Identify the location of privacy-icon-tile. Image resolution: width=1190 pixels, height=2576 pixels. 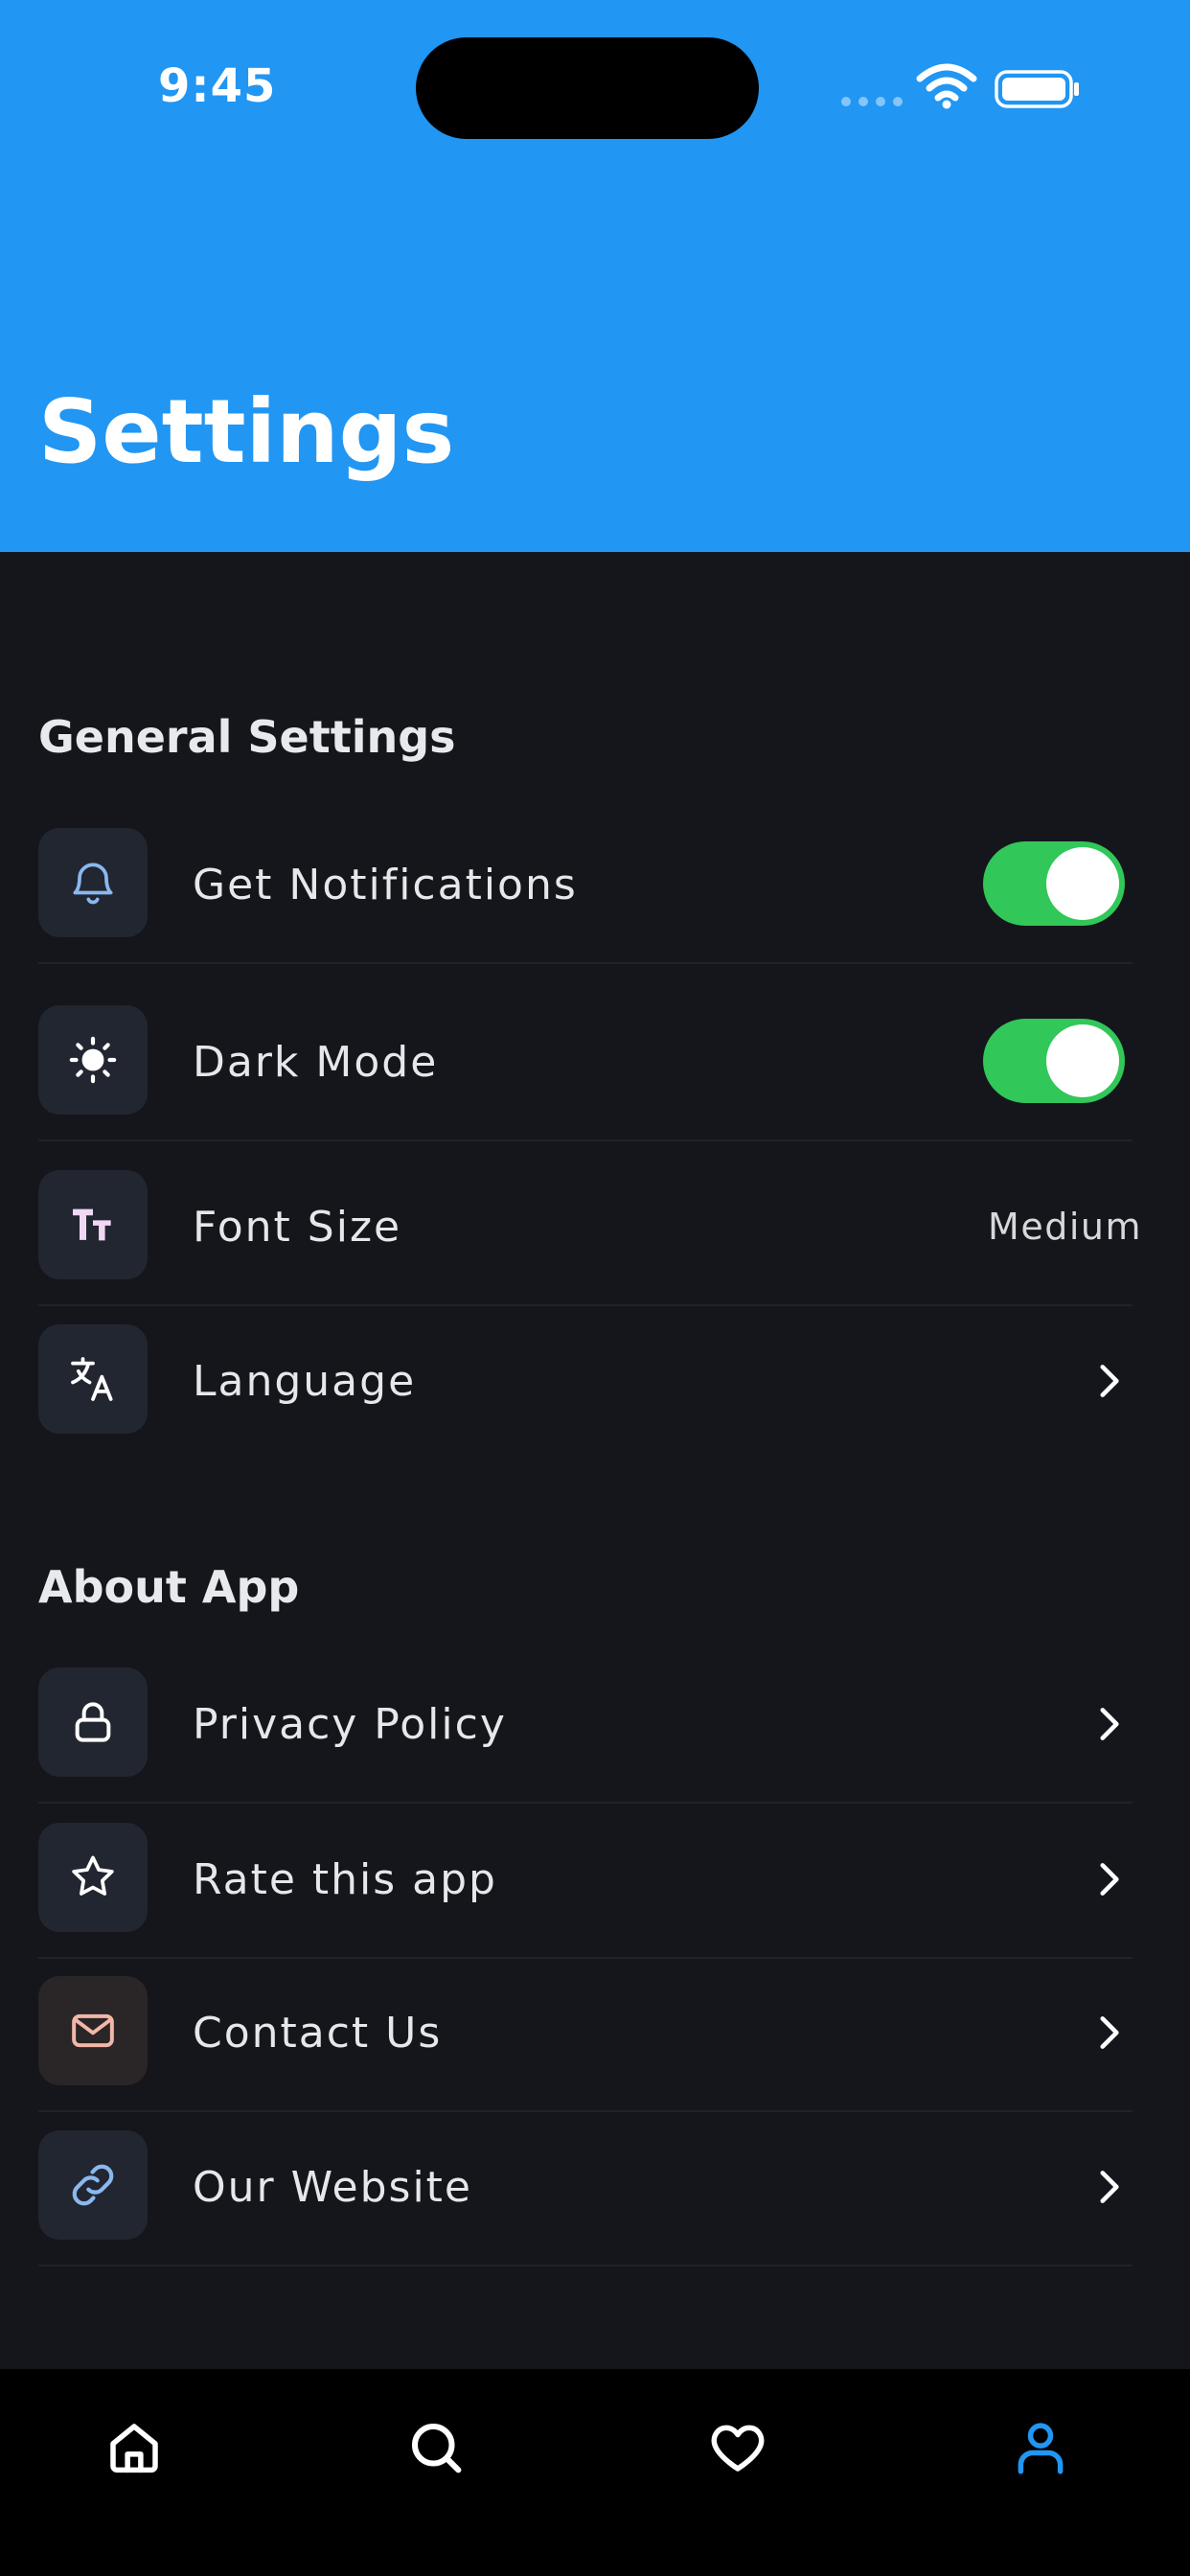
(93, 1722).